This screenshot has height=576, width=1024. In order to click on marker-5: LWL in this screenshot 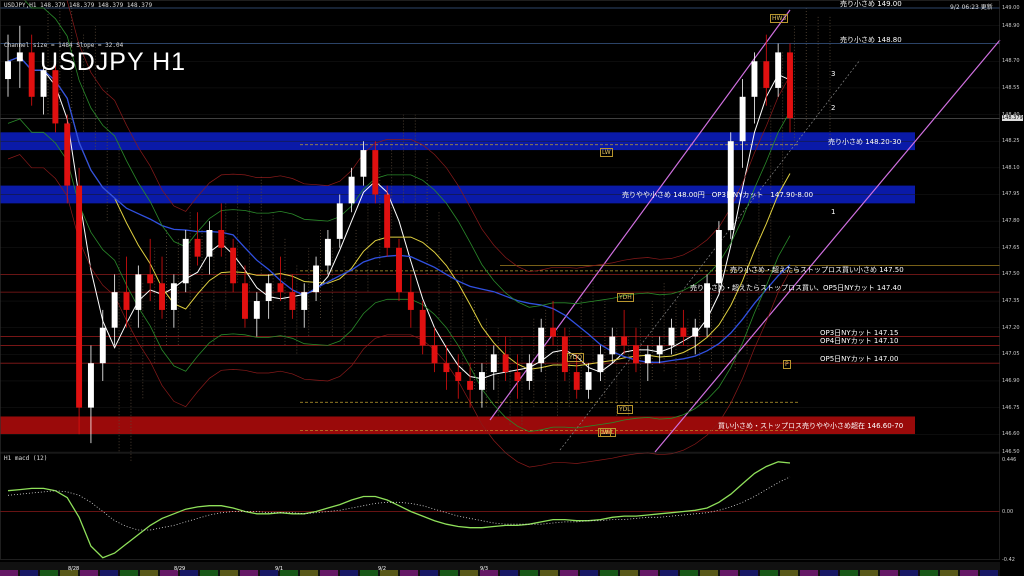, I will do `click(608, 432)`.